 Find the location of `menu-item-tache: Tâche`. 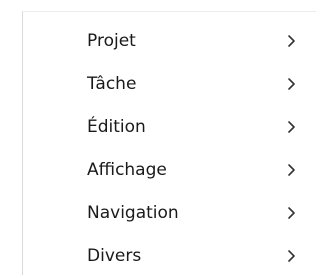

menu-item-tache: Tâche is located at coordinates (169, 84).